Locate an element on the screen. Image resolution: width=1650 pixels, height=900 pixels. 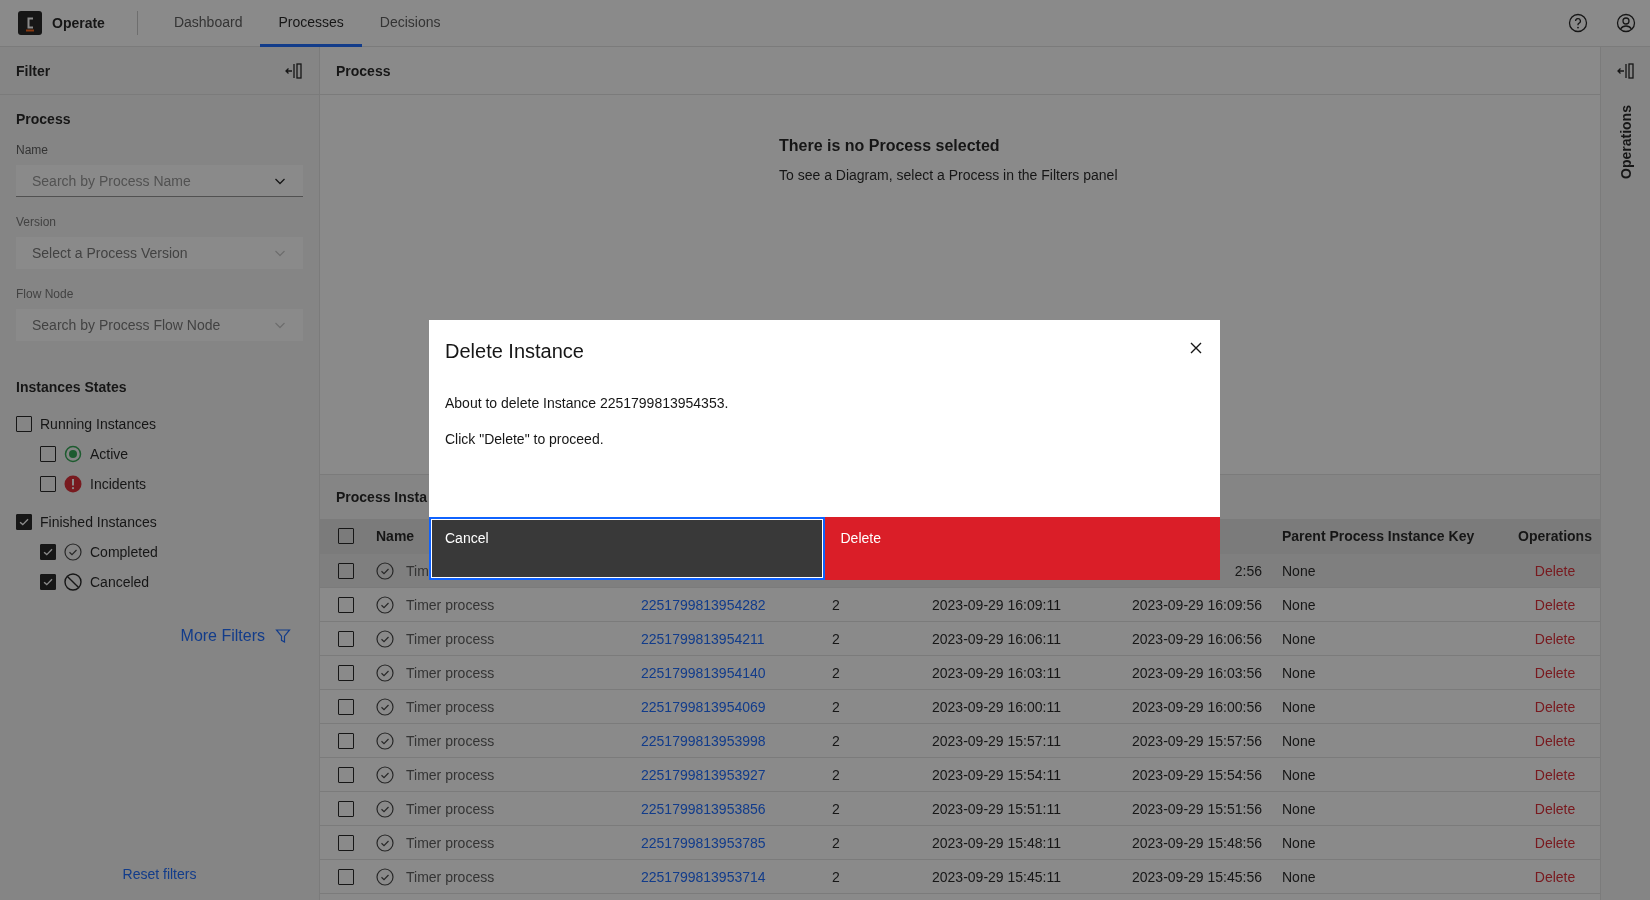
start-date: 2023-09-29 15:45:11 is located at coordinates (996, 876).